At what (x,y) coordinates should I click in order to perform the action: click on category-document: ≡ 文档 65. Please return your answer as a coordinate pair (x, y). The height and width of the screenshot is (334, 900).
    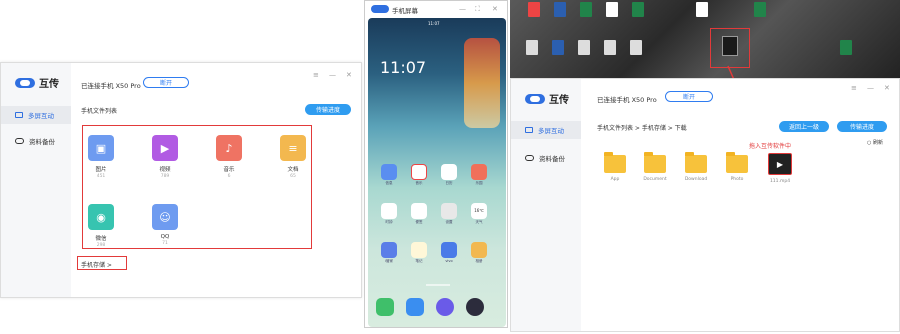
    Looking at the image, I should click on (293, 157).